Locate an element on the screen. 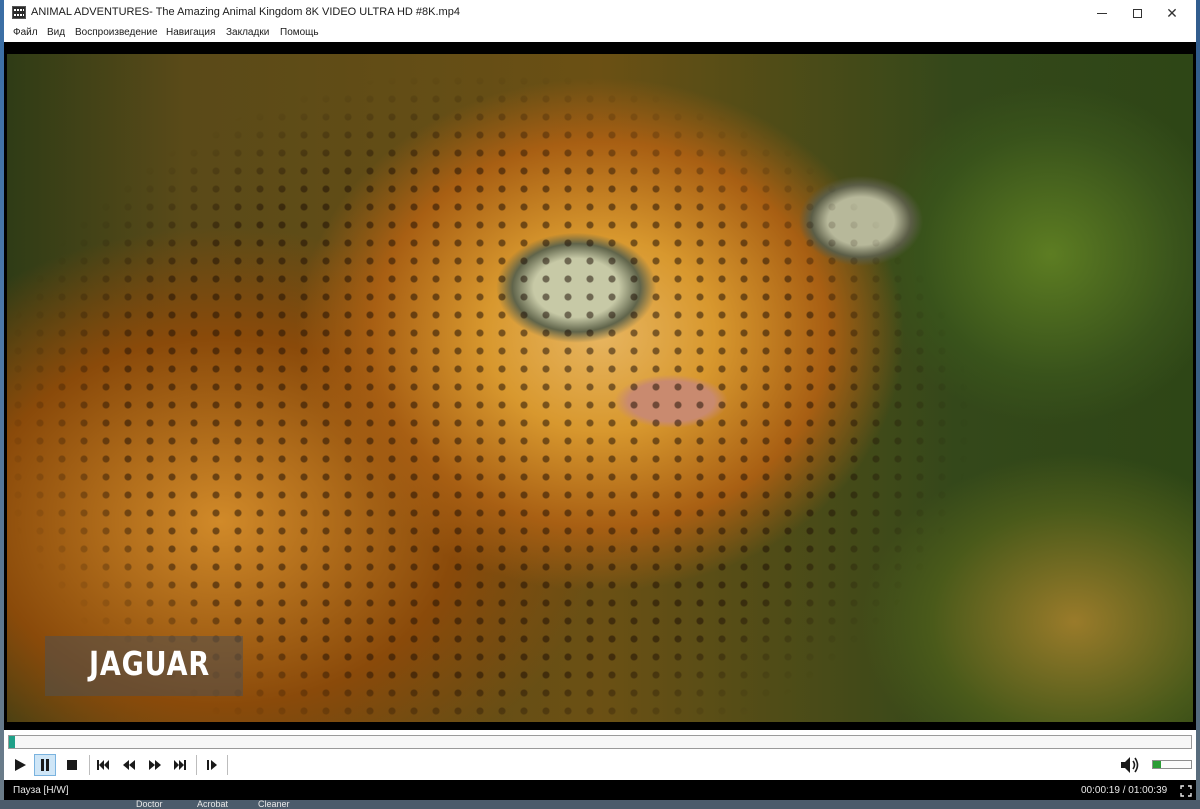 This screenshot has width=1200, height=809. maximize-button is located at coordinates (1137, 13).